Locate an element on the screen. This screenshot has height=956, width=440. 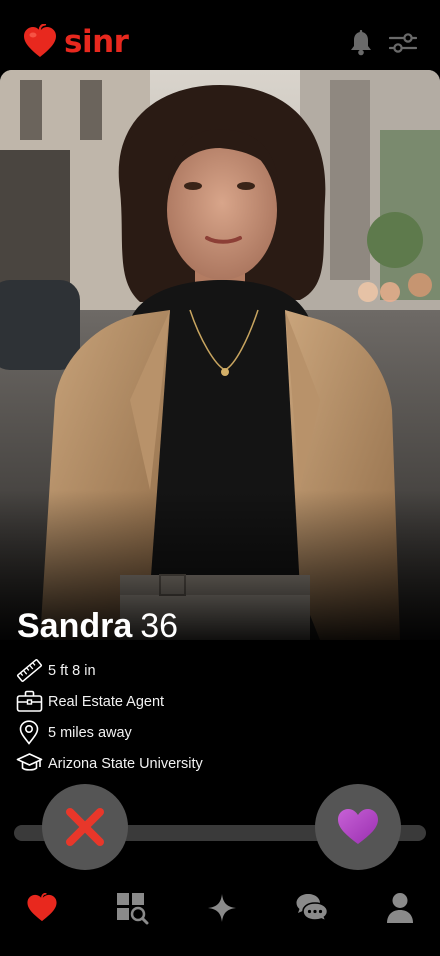
nav-discover is located at coordinates (42, 908).